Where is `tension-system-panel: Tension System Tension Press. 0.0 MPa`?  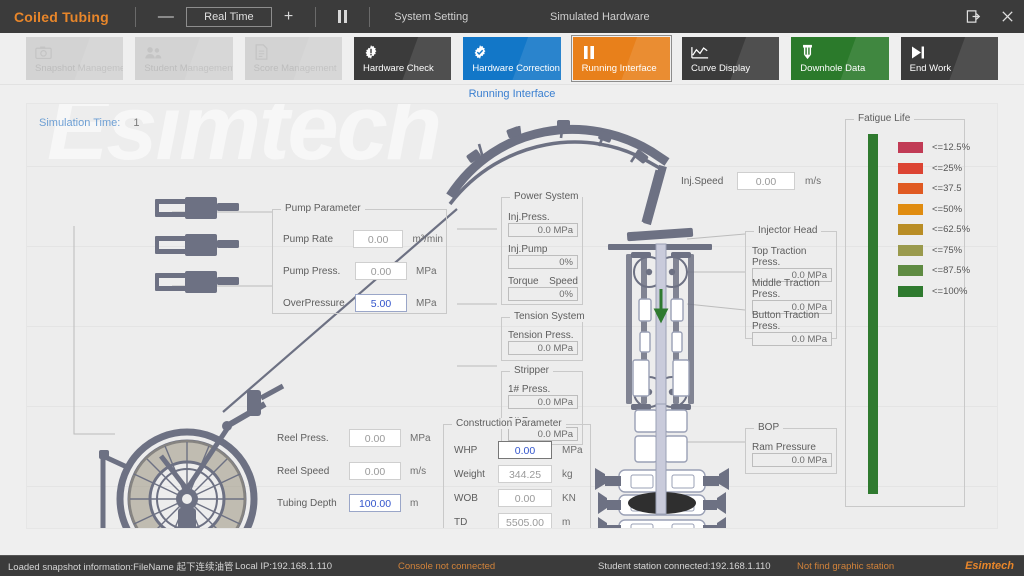 tension-system-panel: Tension System Tension Press. 0.0 MPa is located at coordinates (545, 336).